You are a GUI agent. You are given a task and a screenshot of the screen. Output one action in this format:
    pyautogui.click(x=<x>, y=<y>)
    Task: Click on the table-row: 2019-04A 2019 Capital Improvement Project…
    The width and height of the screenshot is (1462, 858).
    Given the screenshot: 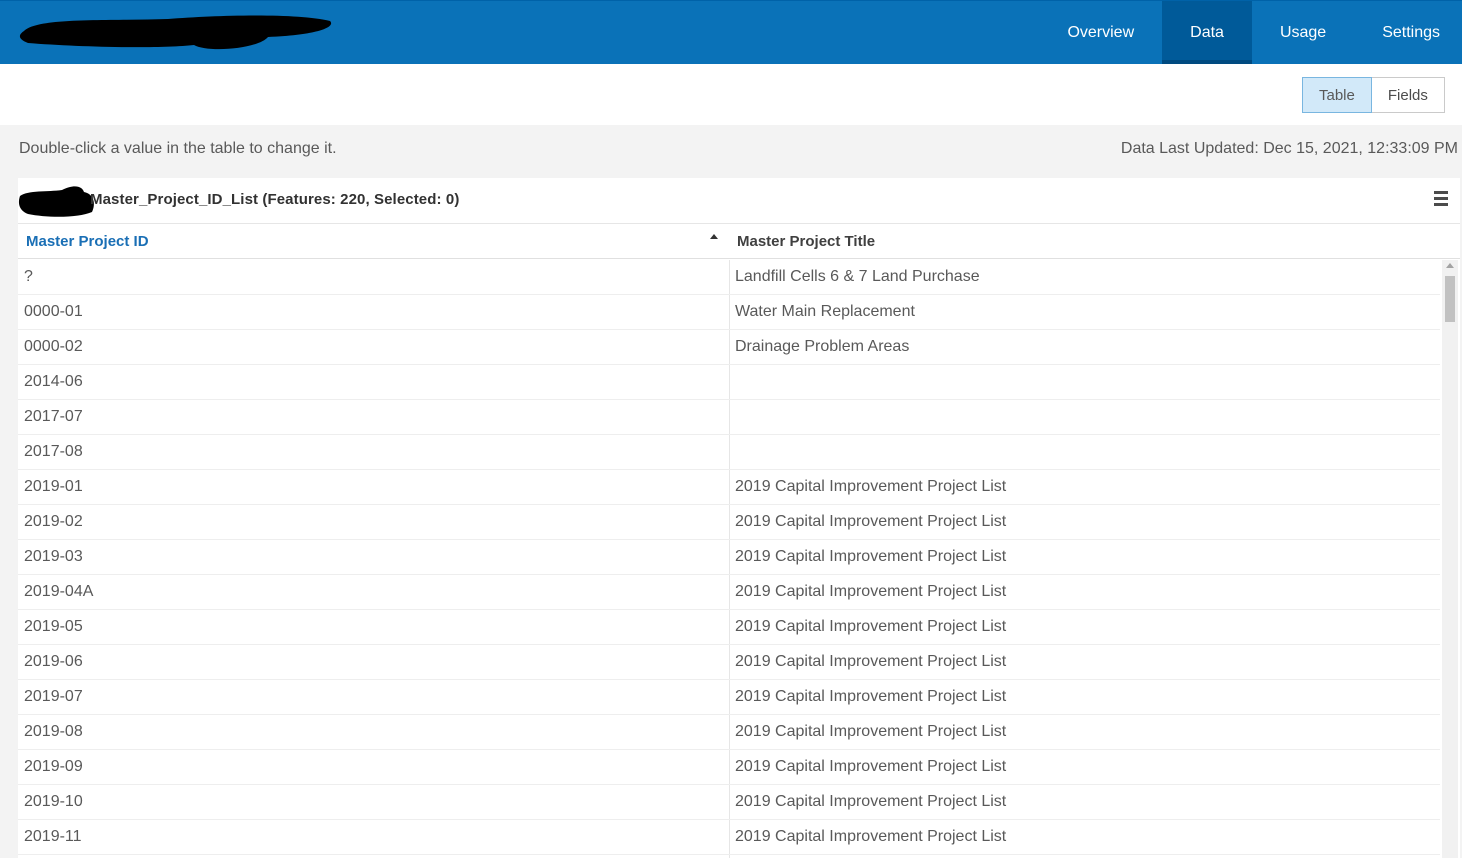 What is the action you would take?
    pyautogui.click(x=729, y=592)
    